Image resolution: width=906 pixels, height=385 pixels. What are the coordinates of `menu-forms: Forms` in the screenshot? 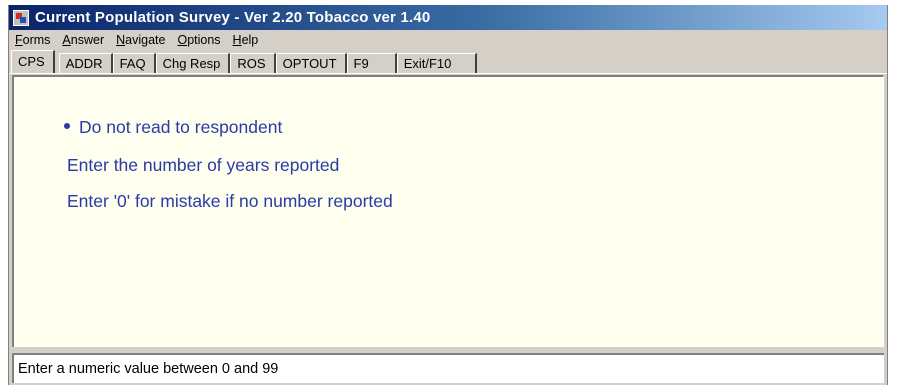 It's located at (34, 40).